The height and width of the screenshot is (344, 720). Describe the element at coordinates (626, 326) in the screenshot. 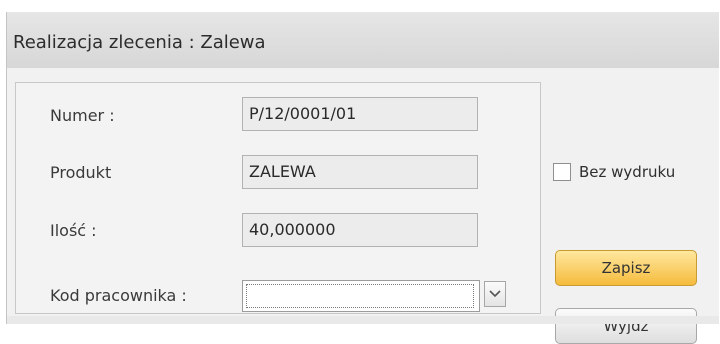

I see `exit-button: Wyjdź` at that location.